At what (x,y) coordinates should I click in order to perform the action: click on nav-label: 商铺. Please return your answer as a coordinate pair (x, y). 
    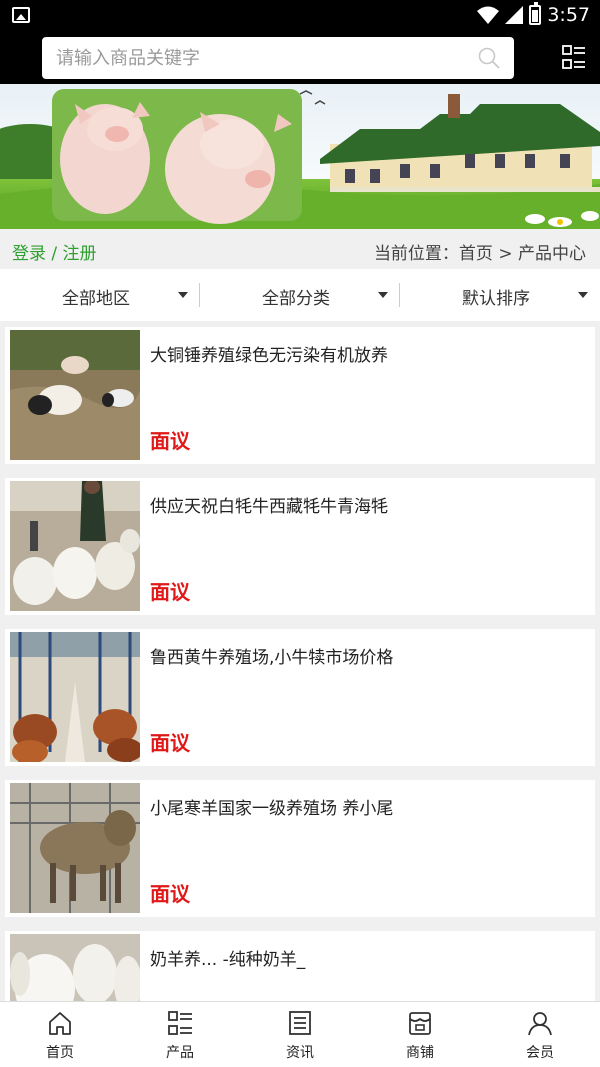
    Looking at the image, I should click on (420, 1053).